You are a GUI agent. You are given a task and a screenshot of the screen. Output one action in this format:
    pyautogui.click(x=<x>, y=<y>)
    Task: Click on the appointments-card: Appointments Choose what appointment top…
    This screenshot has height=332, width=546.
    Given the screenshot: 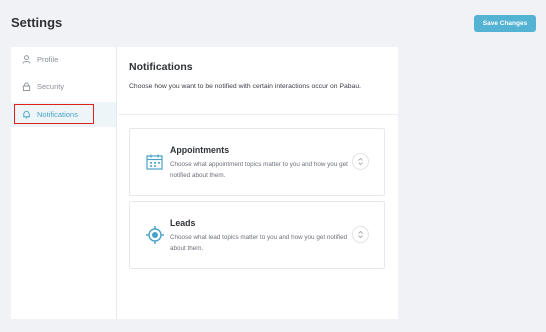 What is the action you would take?
    pyautogui.click(x=257, y=162)
    